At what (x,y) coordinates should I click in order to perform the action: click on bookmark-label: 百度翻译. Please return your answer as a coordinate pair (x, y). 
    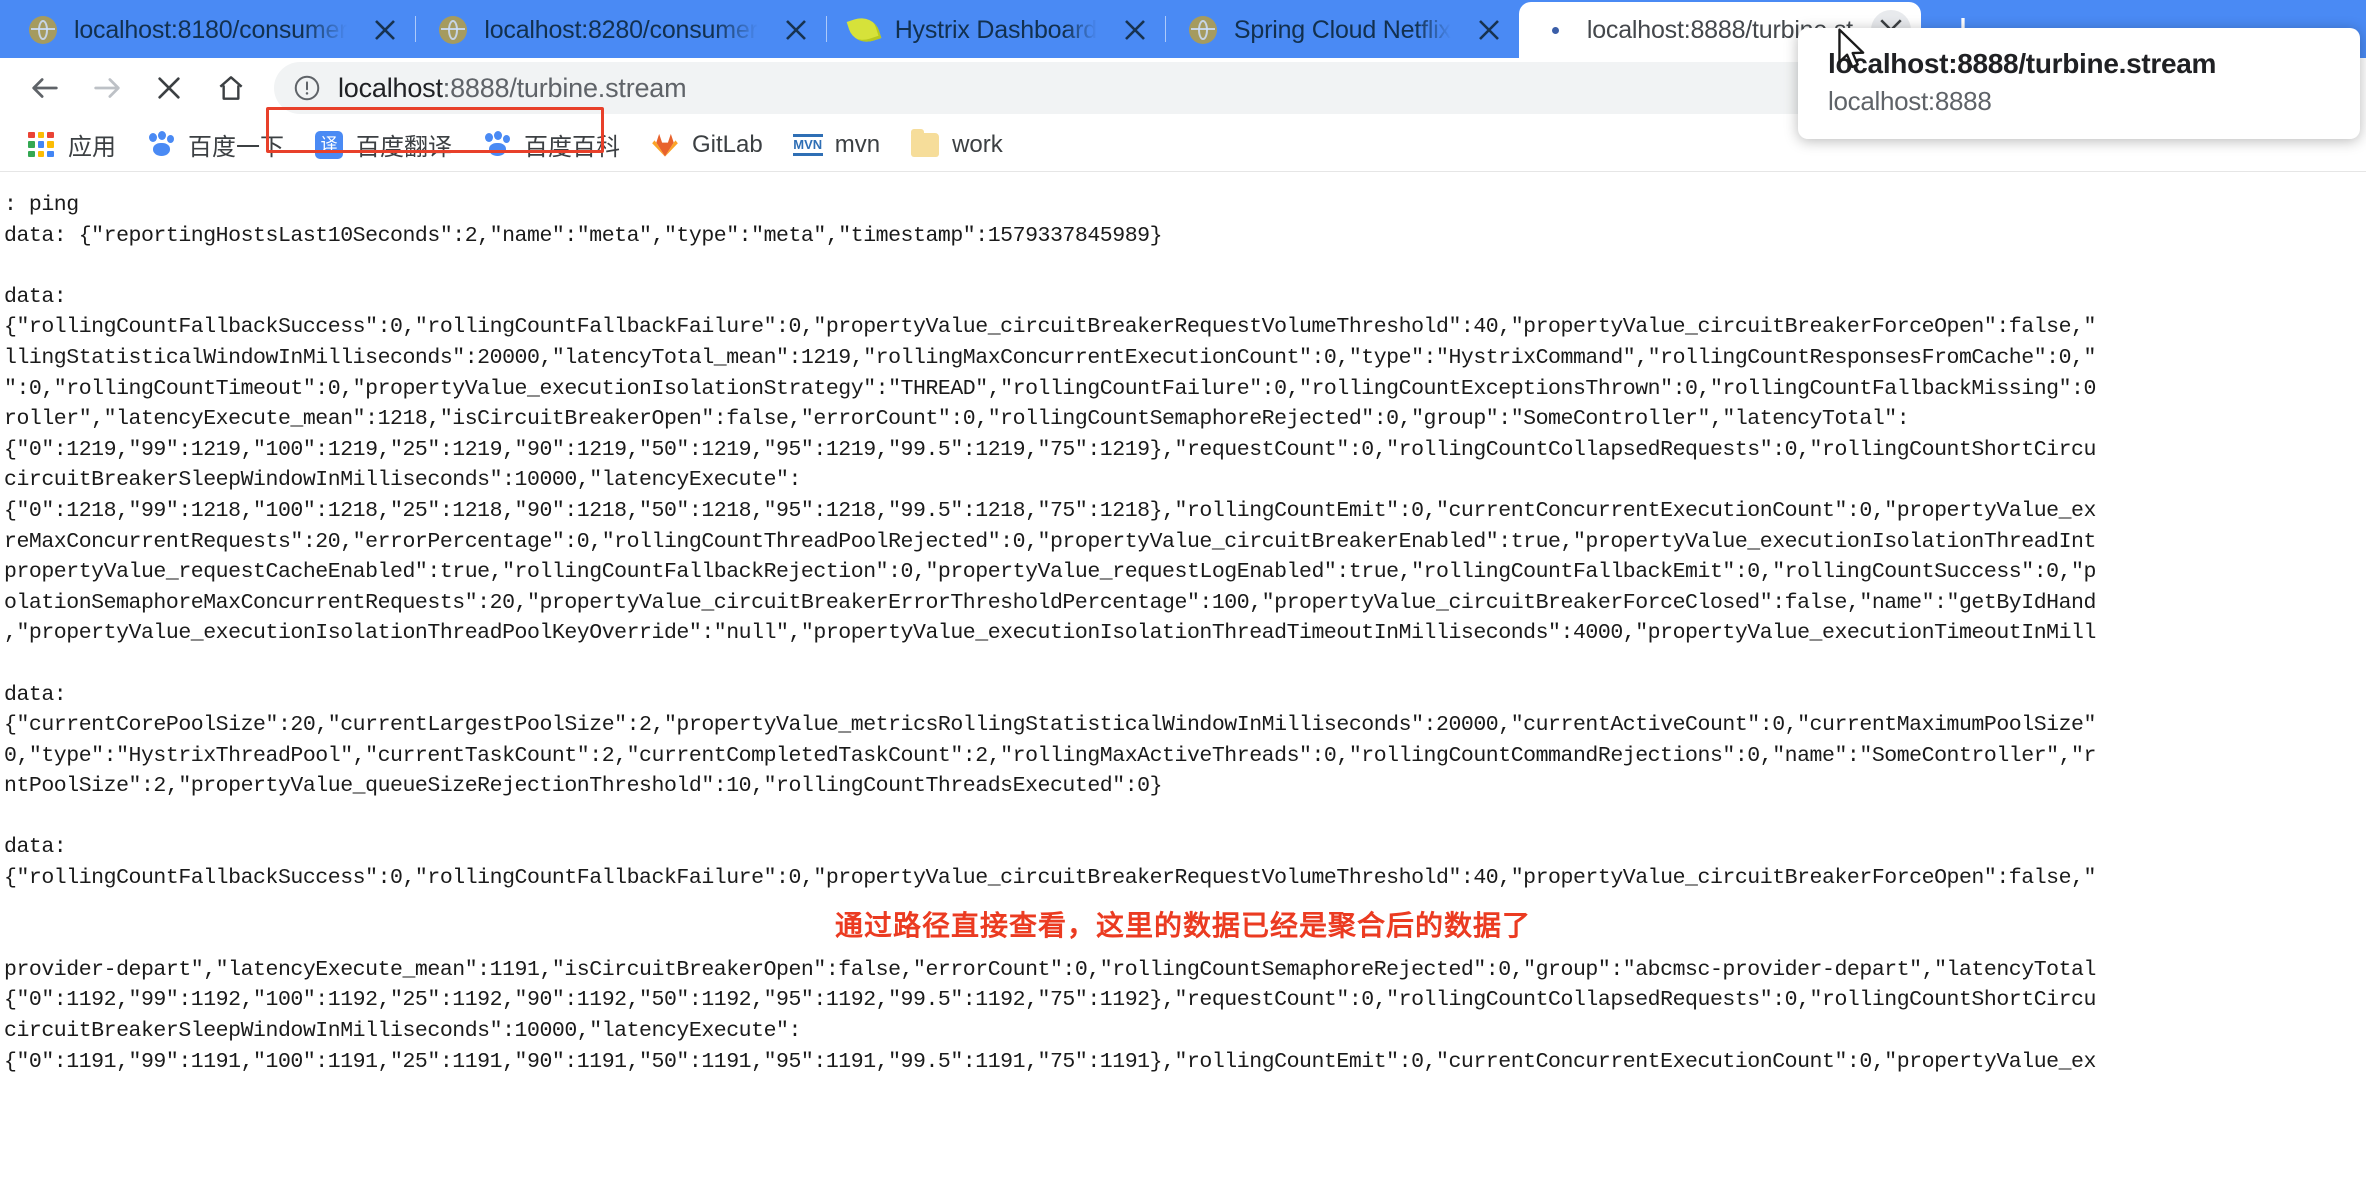
    Looking at the image, I should click on (404, 147).